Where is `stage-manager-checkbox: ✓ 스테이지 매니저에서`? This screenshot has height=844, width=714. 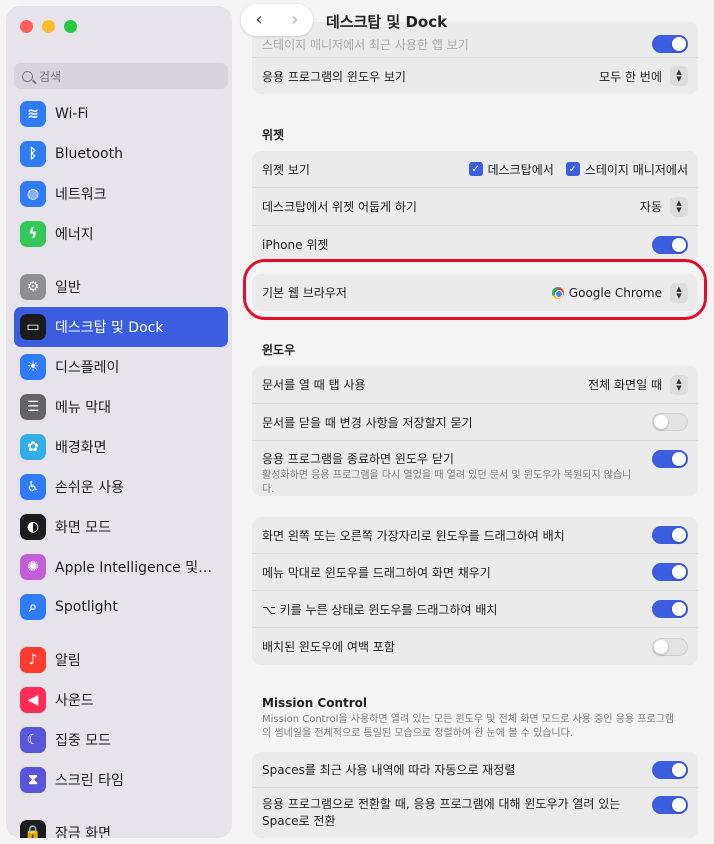
stage-manager-checkbox: ✓ 스테이지 매니저에서 is located at coordinates (626, 169).